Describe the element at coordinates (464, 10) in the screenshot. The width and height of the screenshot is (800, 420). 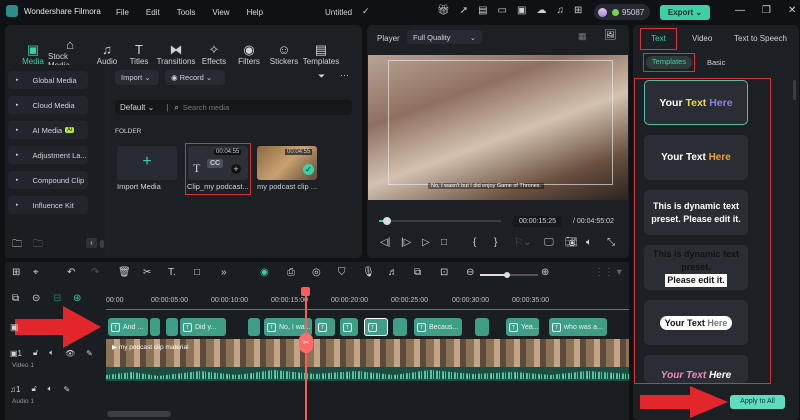
I see `send-icon: ➚` at that location.